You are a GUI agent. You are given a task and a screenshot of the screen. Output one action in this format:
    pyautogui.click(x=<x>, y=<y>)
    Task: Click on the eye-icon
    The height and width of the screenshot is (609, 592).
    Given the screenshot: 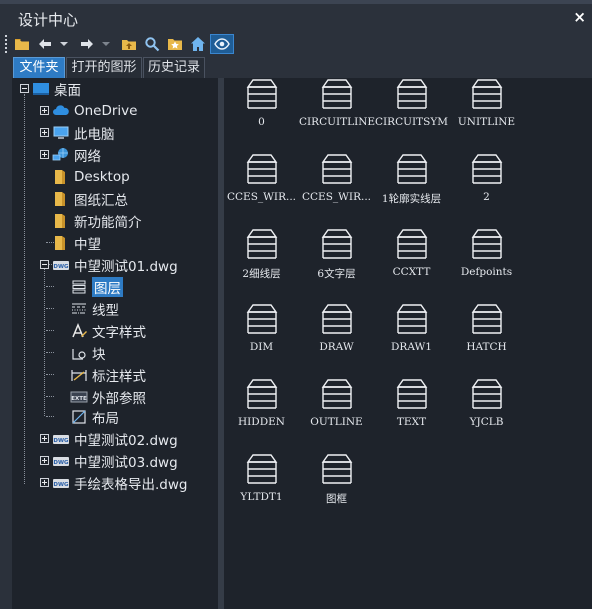 What is the action you would take?
    pyautogui.click(x=222, y=44)
    